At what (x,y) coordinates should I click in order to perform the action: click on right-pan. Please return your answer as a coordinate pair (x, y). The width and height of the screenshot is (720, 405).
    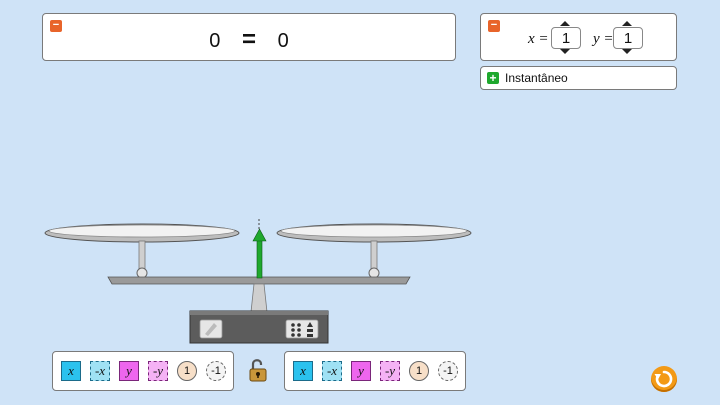
    Looking at the image, I should click on (374, 251).